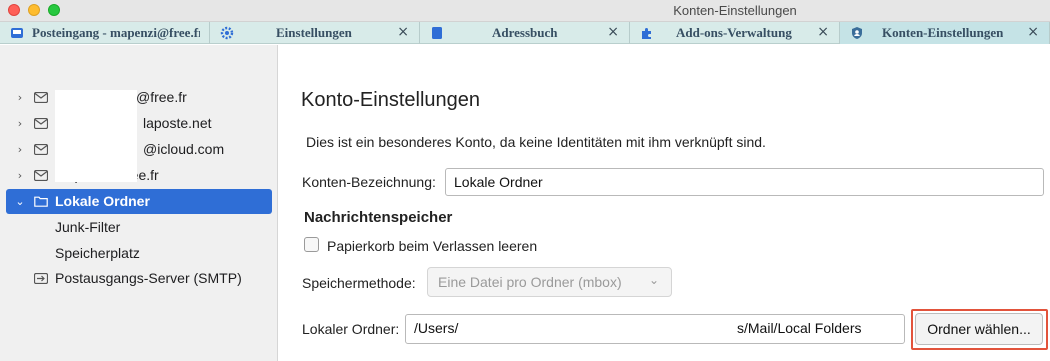  What do you see at coordinates (311, 244) in the screenshot?
I see `empty-trash-checkbox` at bounding box center [311, 244].